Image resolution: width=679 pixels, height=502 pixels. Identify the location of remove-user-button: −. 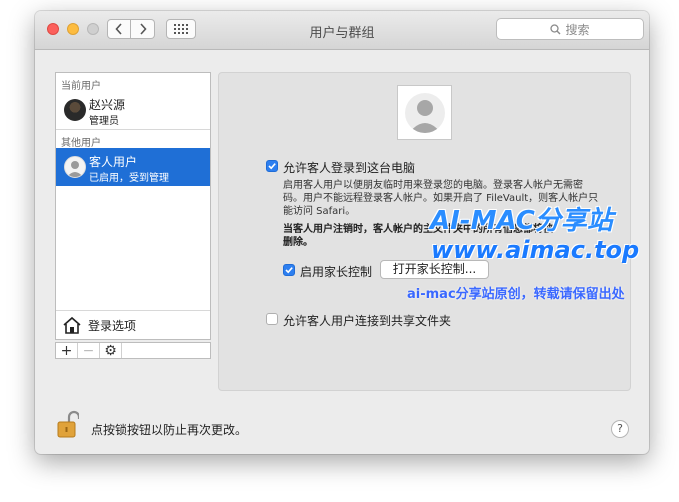
(89, 351).